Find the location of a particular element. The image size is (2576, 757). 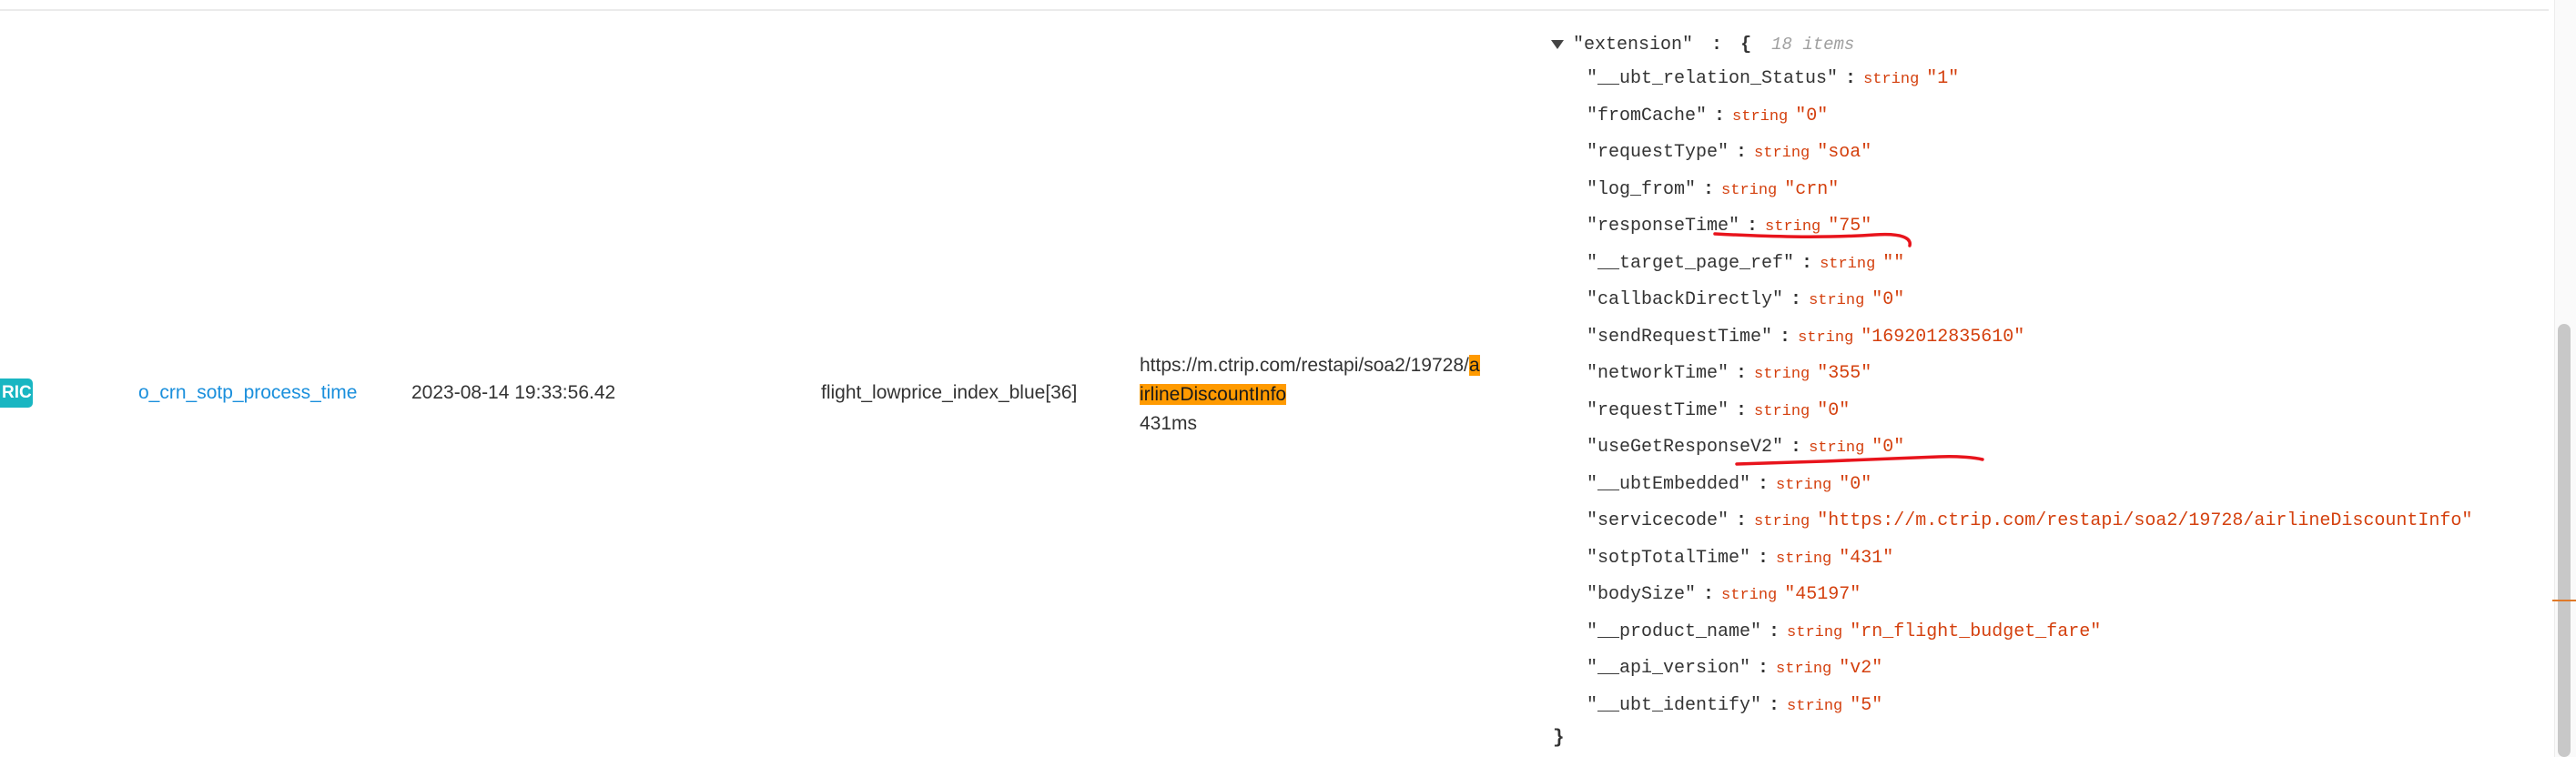

json-entry: "fromCache": string "0" is located at coordinates (1707, 117).